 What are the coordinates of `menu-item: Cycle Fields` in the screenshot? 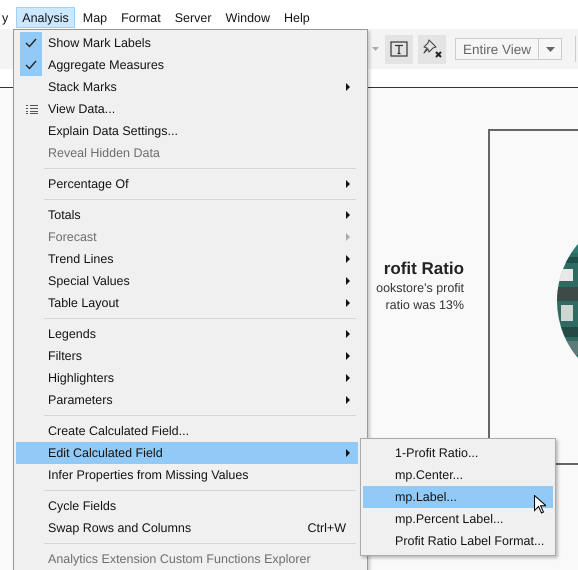 It's located at (187, 506).